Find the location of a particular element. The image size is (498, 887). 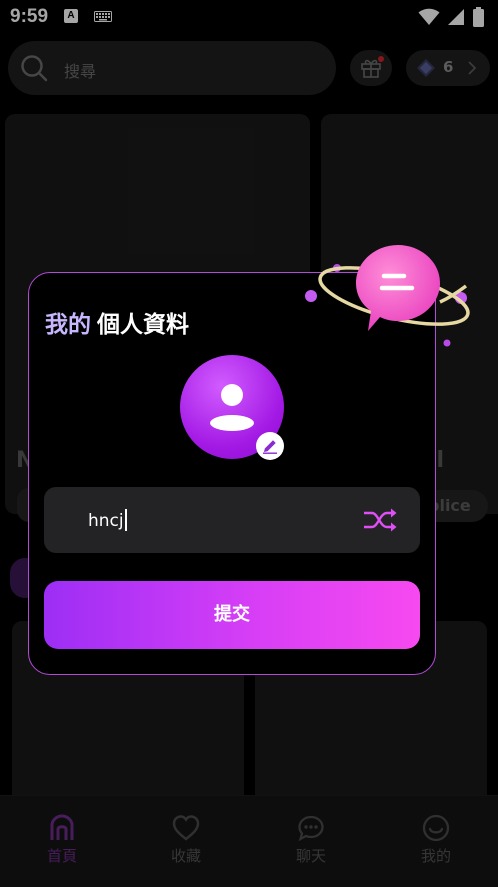

dialog-title-rest: 個人資料 is located at coordinates (143, 325).